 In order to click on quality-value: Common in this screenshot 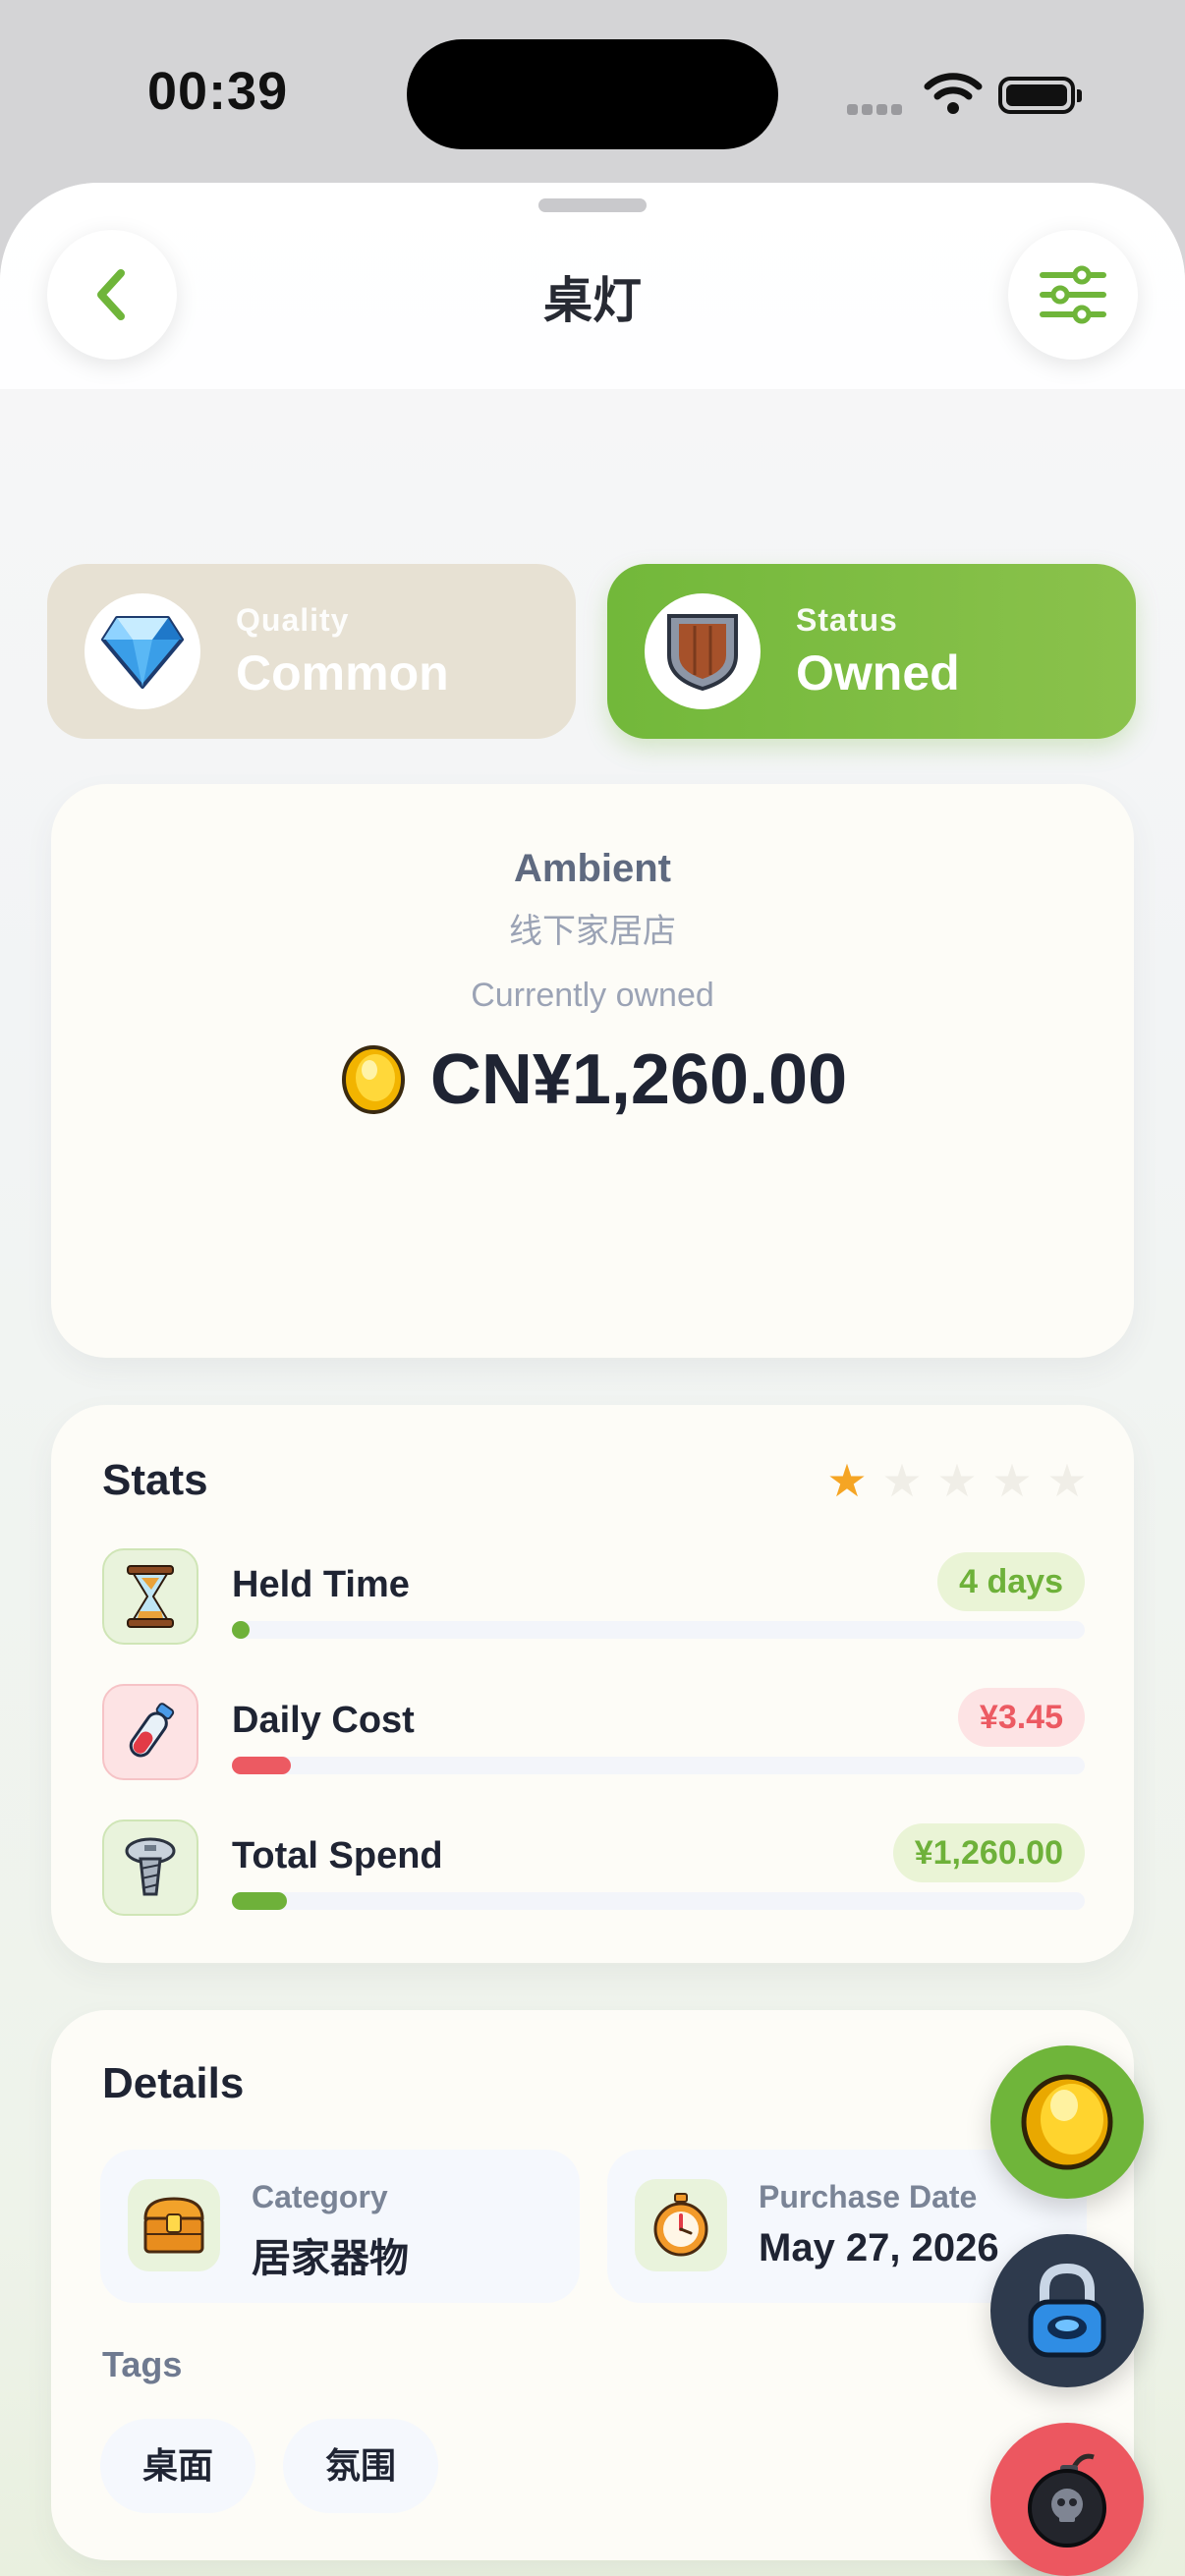, I will do `click(343, 672)`.